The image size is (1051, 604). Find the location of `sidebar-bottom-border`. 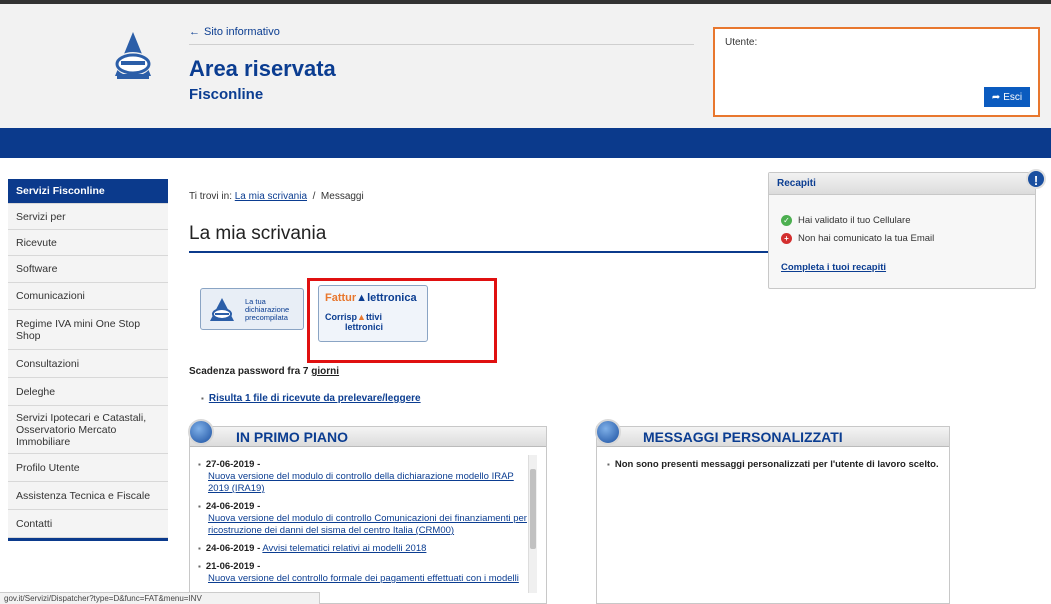

sidebar-bottom-border is located at coordinates (88, 539).